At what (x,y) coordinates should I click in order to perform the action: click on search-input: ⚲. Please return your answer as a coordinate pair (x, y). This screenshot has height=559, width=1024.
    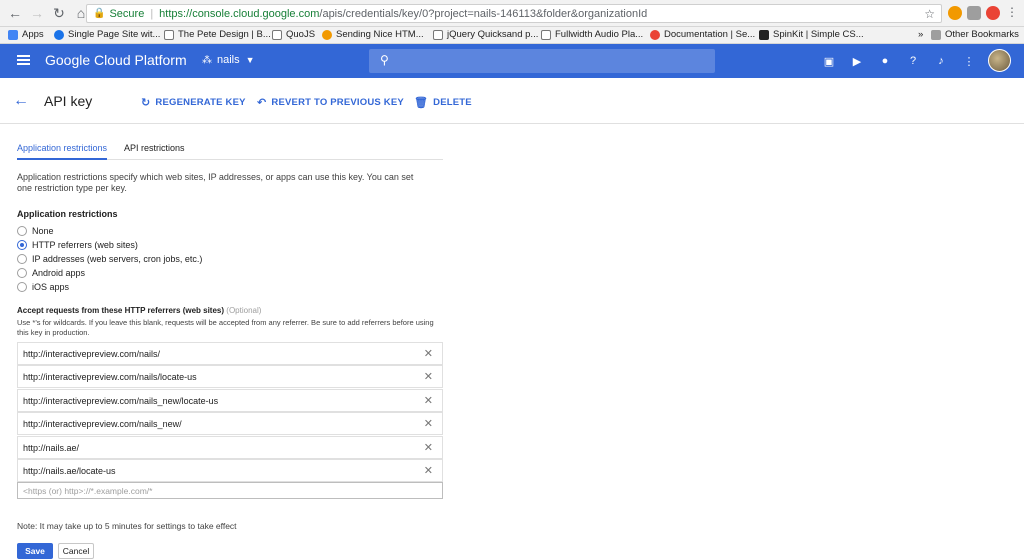
    Looking at the image, I should click on (542, 61).